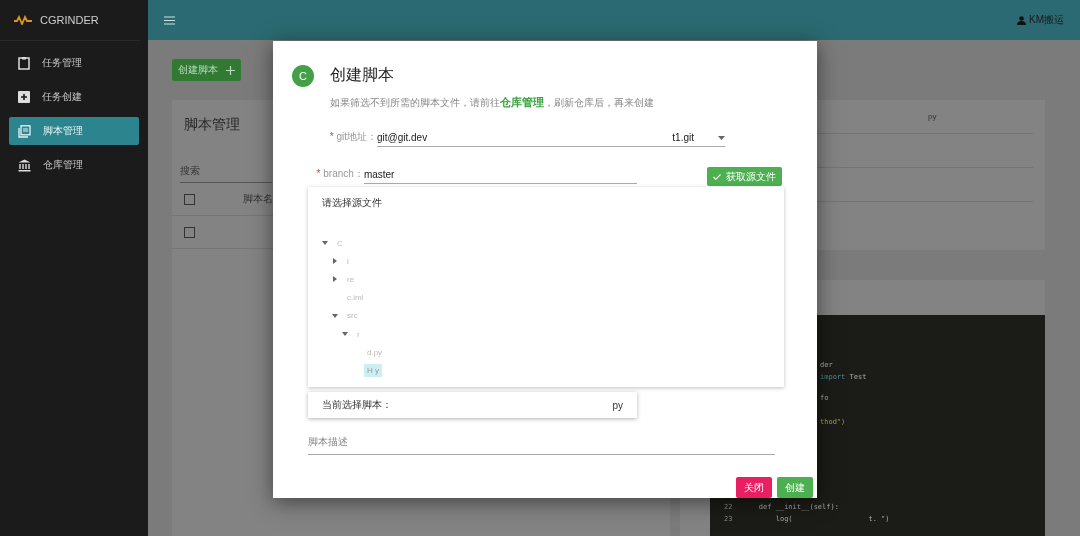  What do you see at coordinates (352, 137) in the screenshot?
I see `field-label: * git地址：` at bounding box center [352, 137].